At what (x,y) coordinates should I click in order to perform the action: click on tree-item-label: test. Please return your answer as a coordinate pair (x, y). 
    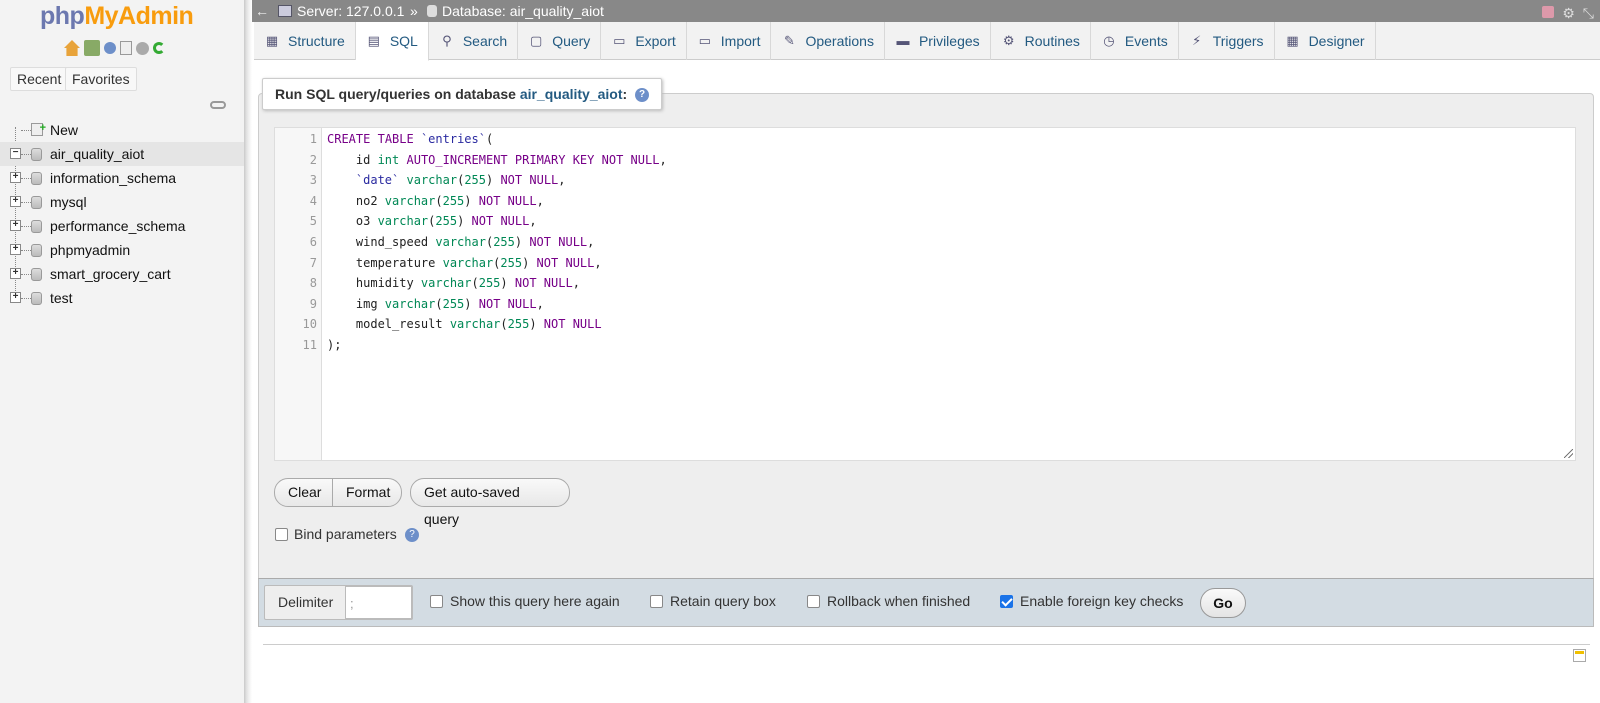
    Looking at the image, I should click on (61, 298).